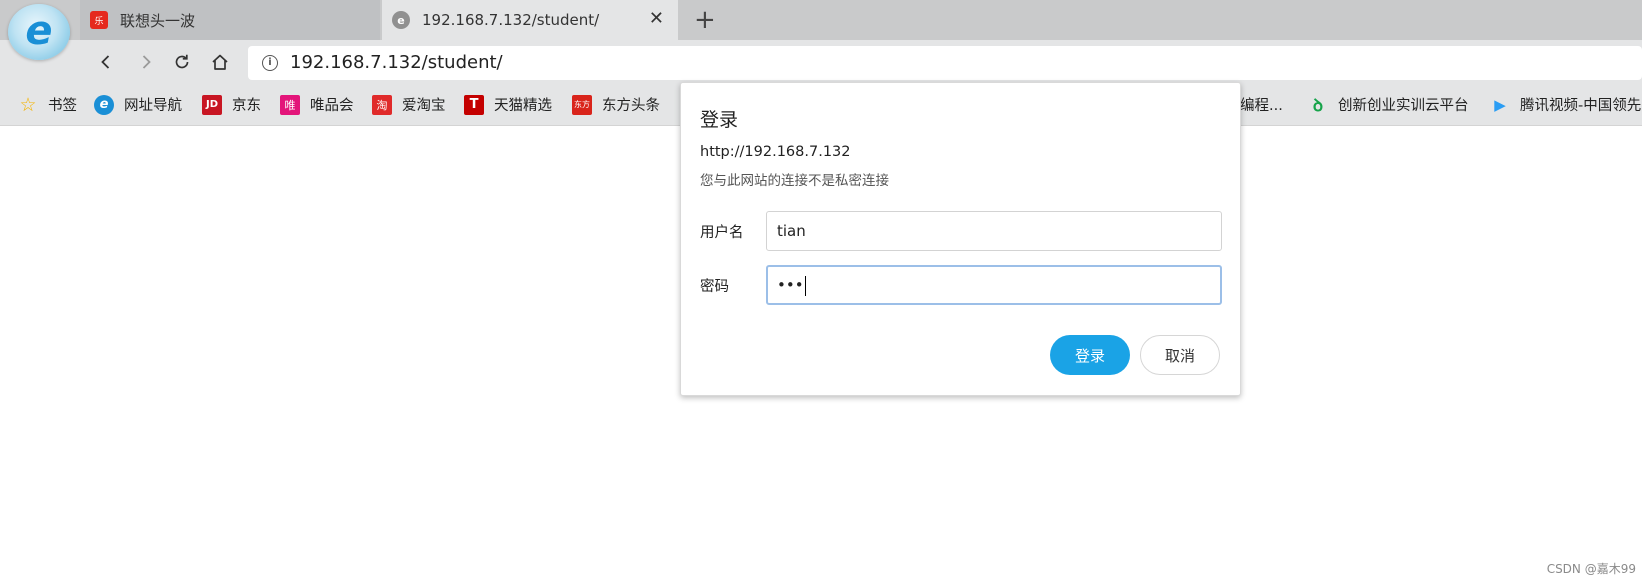 This screenshot has width=1642, height=583. Describe the element at coordinates (158, 20) in the screenshot. I see `tab-title: 联想头一波` at that location.